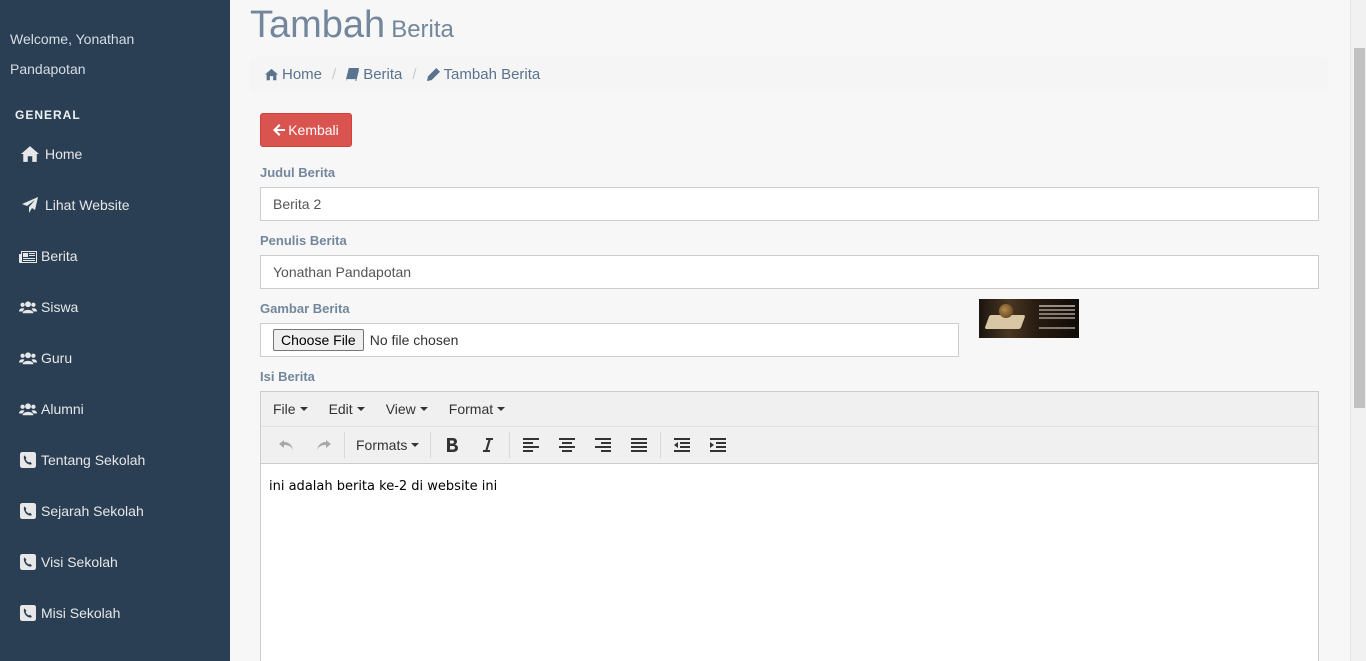  Describe the element at coordinates (789, 272) in the screenshot. I see `penulis-input: Yonathan Pandapotan` at that location.